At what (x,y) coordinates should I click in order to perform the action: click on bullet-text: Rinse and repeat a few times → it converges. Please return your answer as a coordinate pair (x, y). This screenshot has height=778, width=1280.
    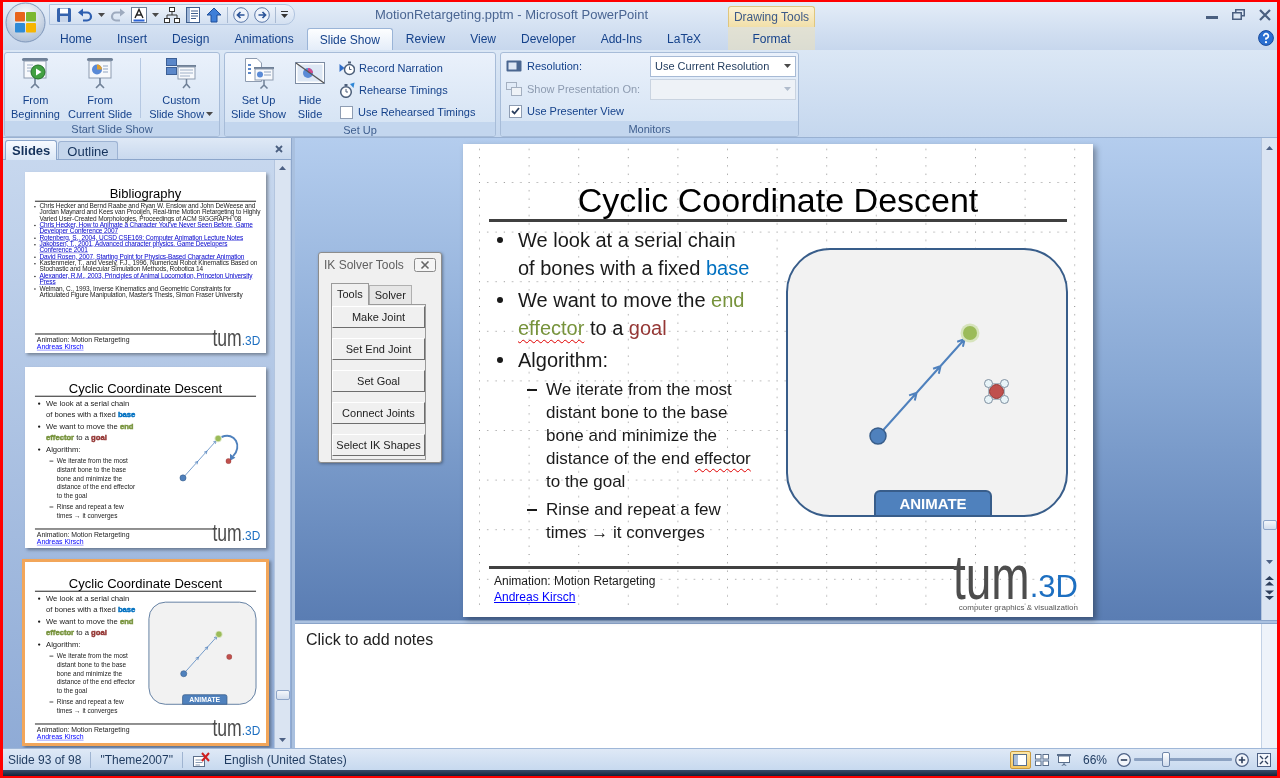
    Looking at the image, I should click on (634, 521).